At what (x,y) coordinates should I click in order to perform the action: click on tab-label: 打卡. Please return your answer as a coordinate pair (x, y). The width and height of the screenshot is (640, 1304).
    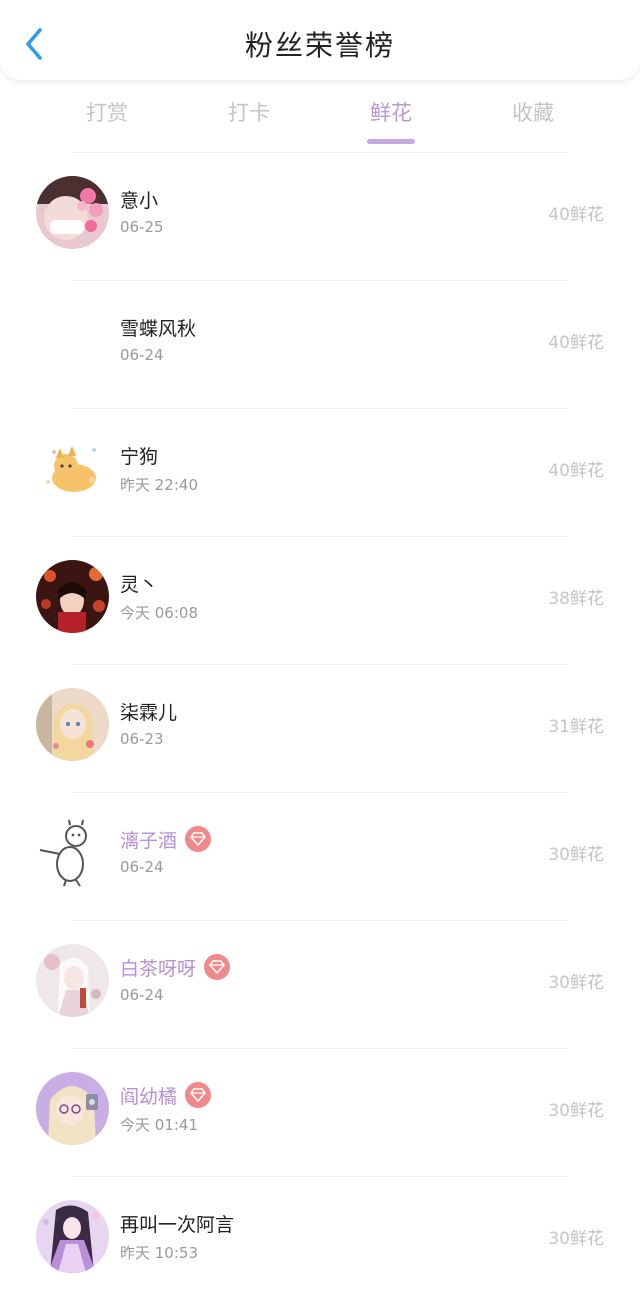
    Looking at the image, I should click on (249, 113).